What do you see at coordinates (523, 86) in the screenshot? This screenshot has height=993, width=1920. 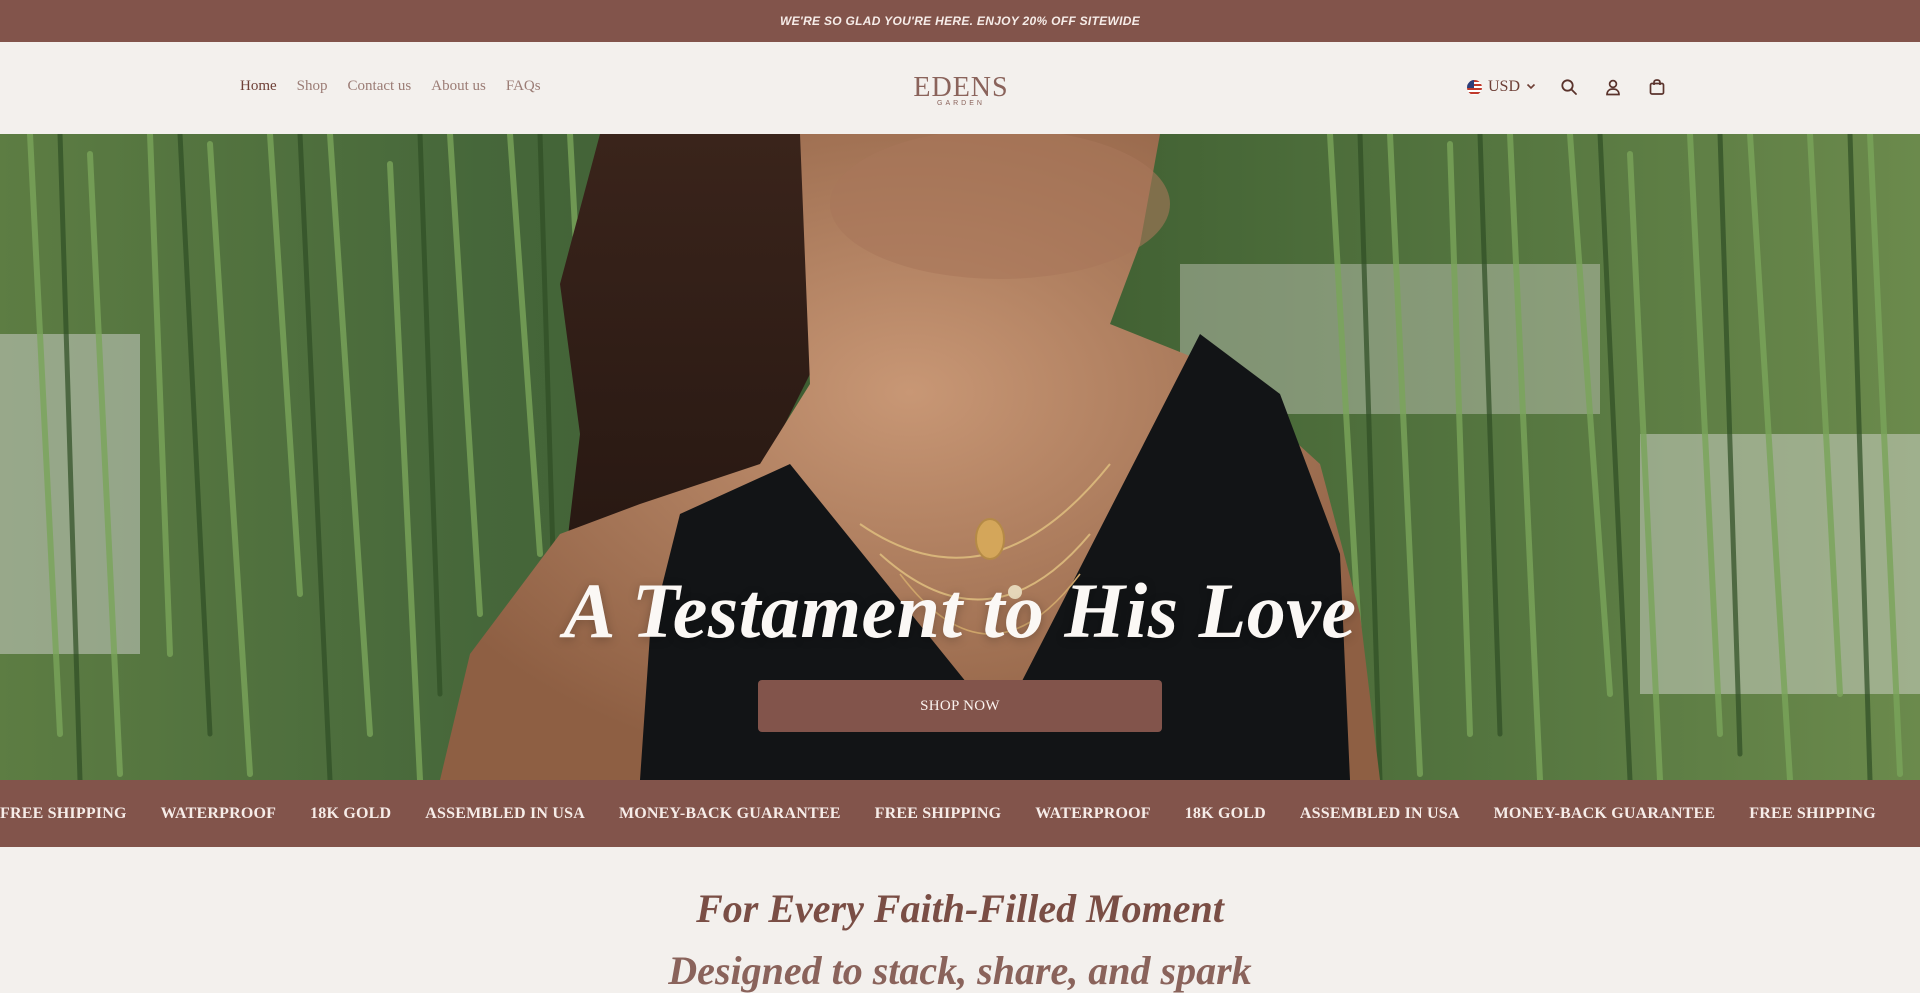 I see `nav-faqs-link: FAQs` at bounding box center [523, 86].